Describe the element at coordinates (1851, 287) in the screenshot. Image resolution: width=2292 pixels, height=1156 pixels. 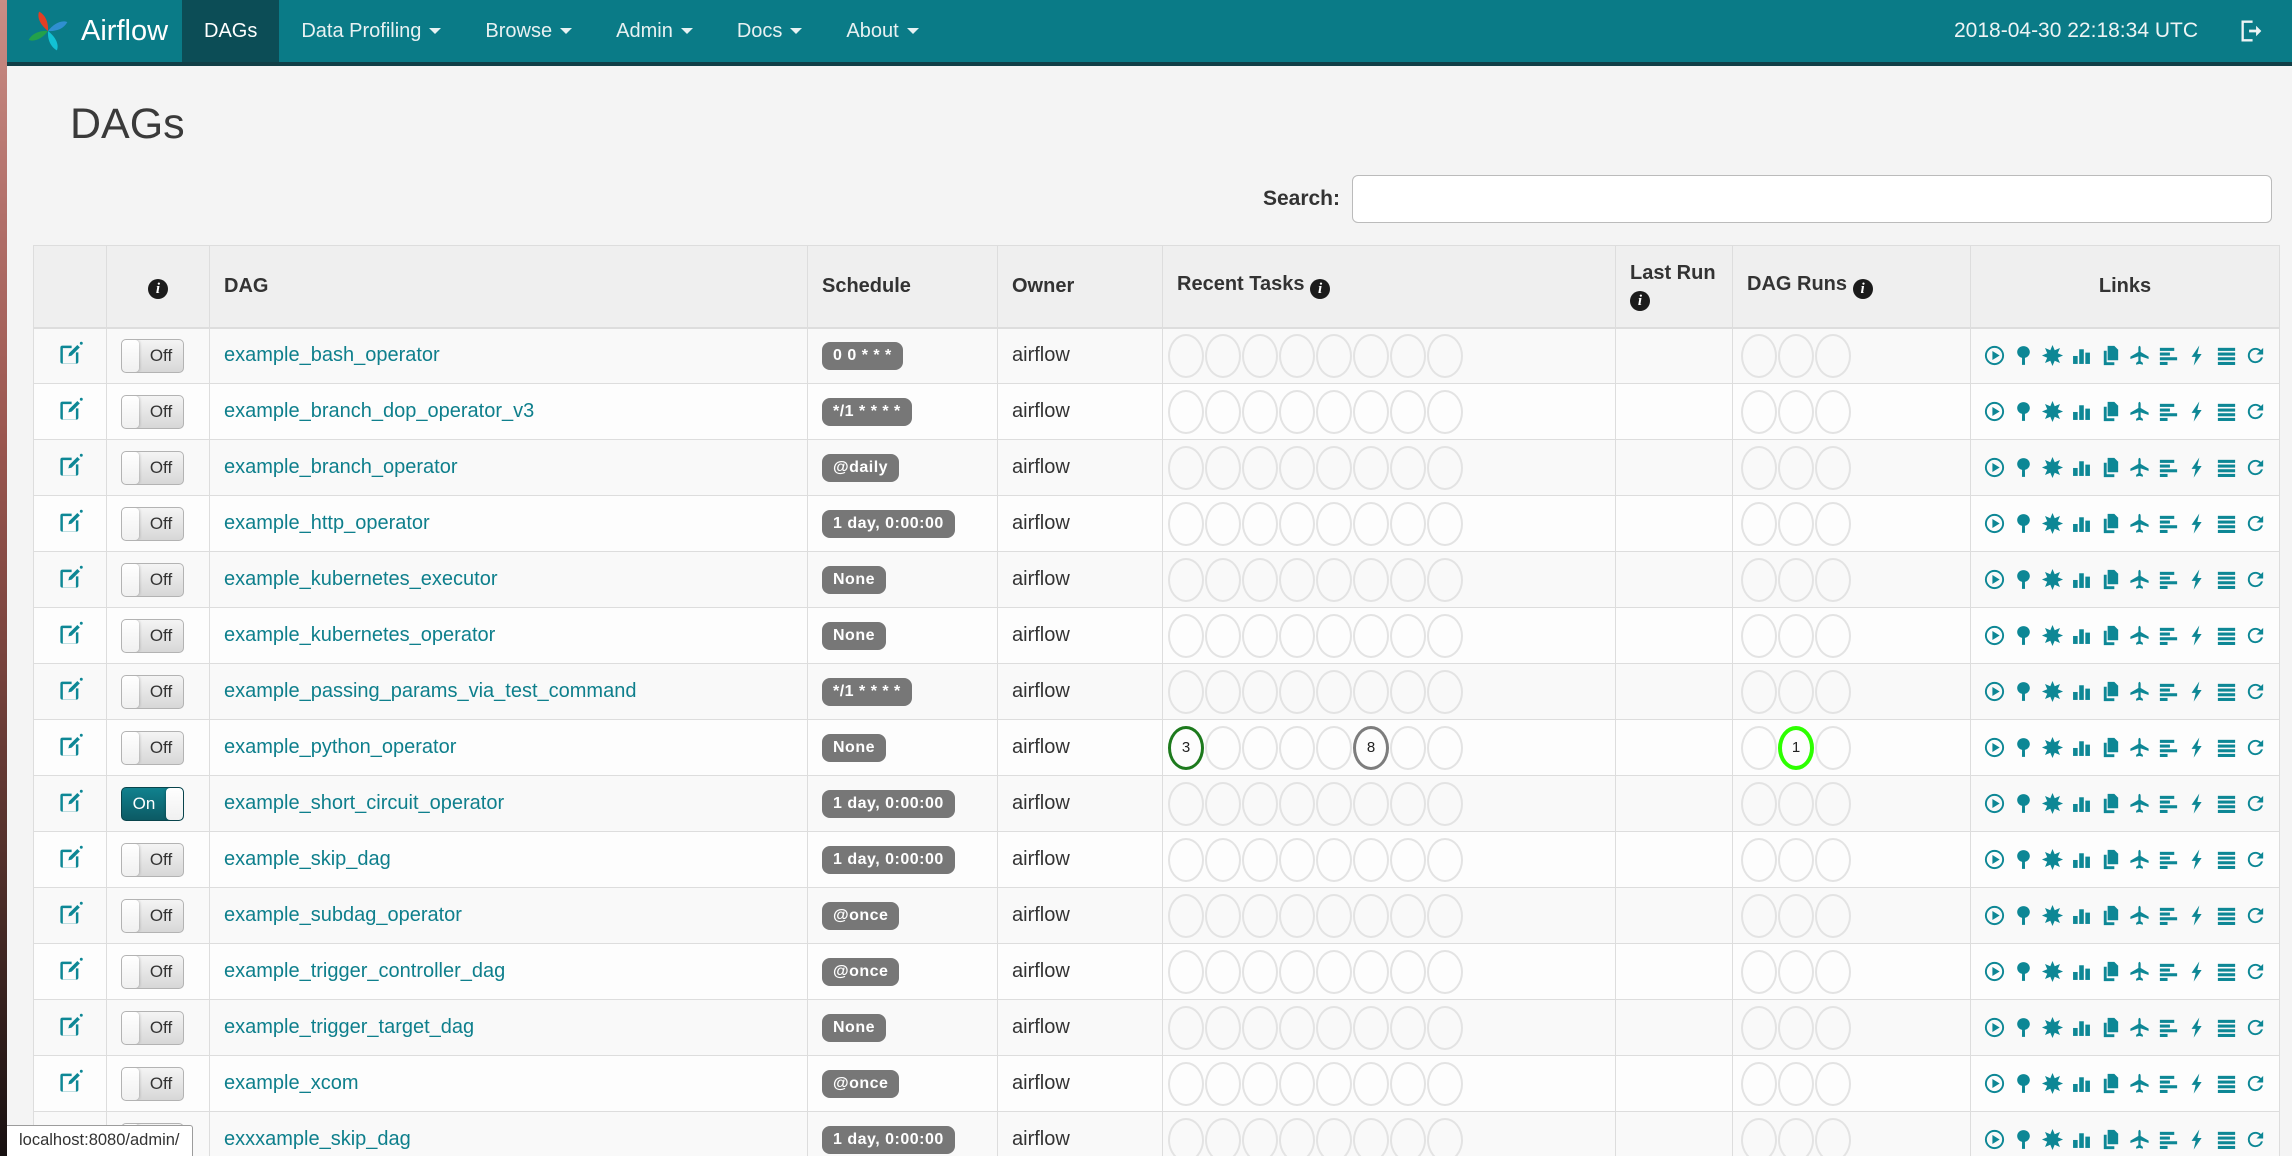
I see `col-header-dag-runs: DAG Runs i` at that location.